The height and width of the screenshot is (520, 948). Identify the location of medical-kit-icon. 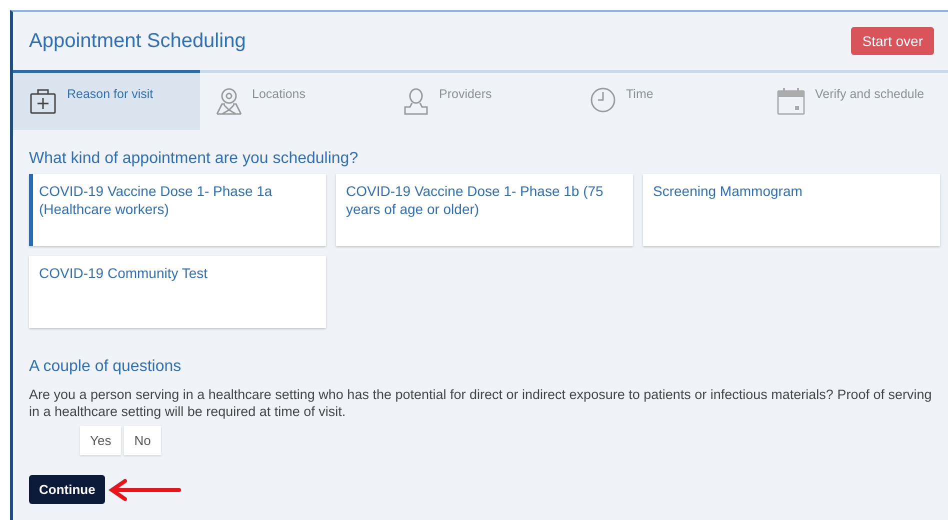
(43, 101).